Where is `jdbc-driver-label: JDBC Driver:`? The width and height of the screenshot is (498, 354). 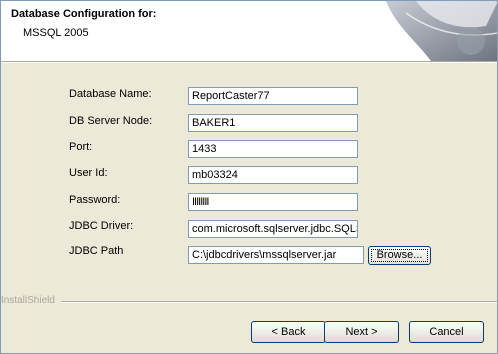 jdbc-driver-label: JDBC Driver: is located at coordinates (101, 226).